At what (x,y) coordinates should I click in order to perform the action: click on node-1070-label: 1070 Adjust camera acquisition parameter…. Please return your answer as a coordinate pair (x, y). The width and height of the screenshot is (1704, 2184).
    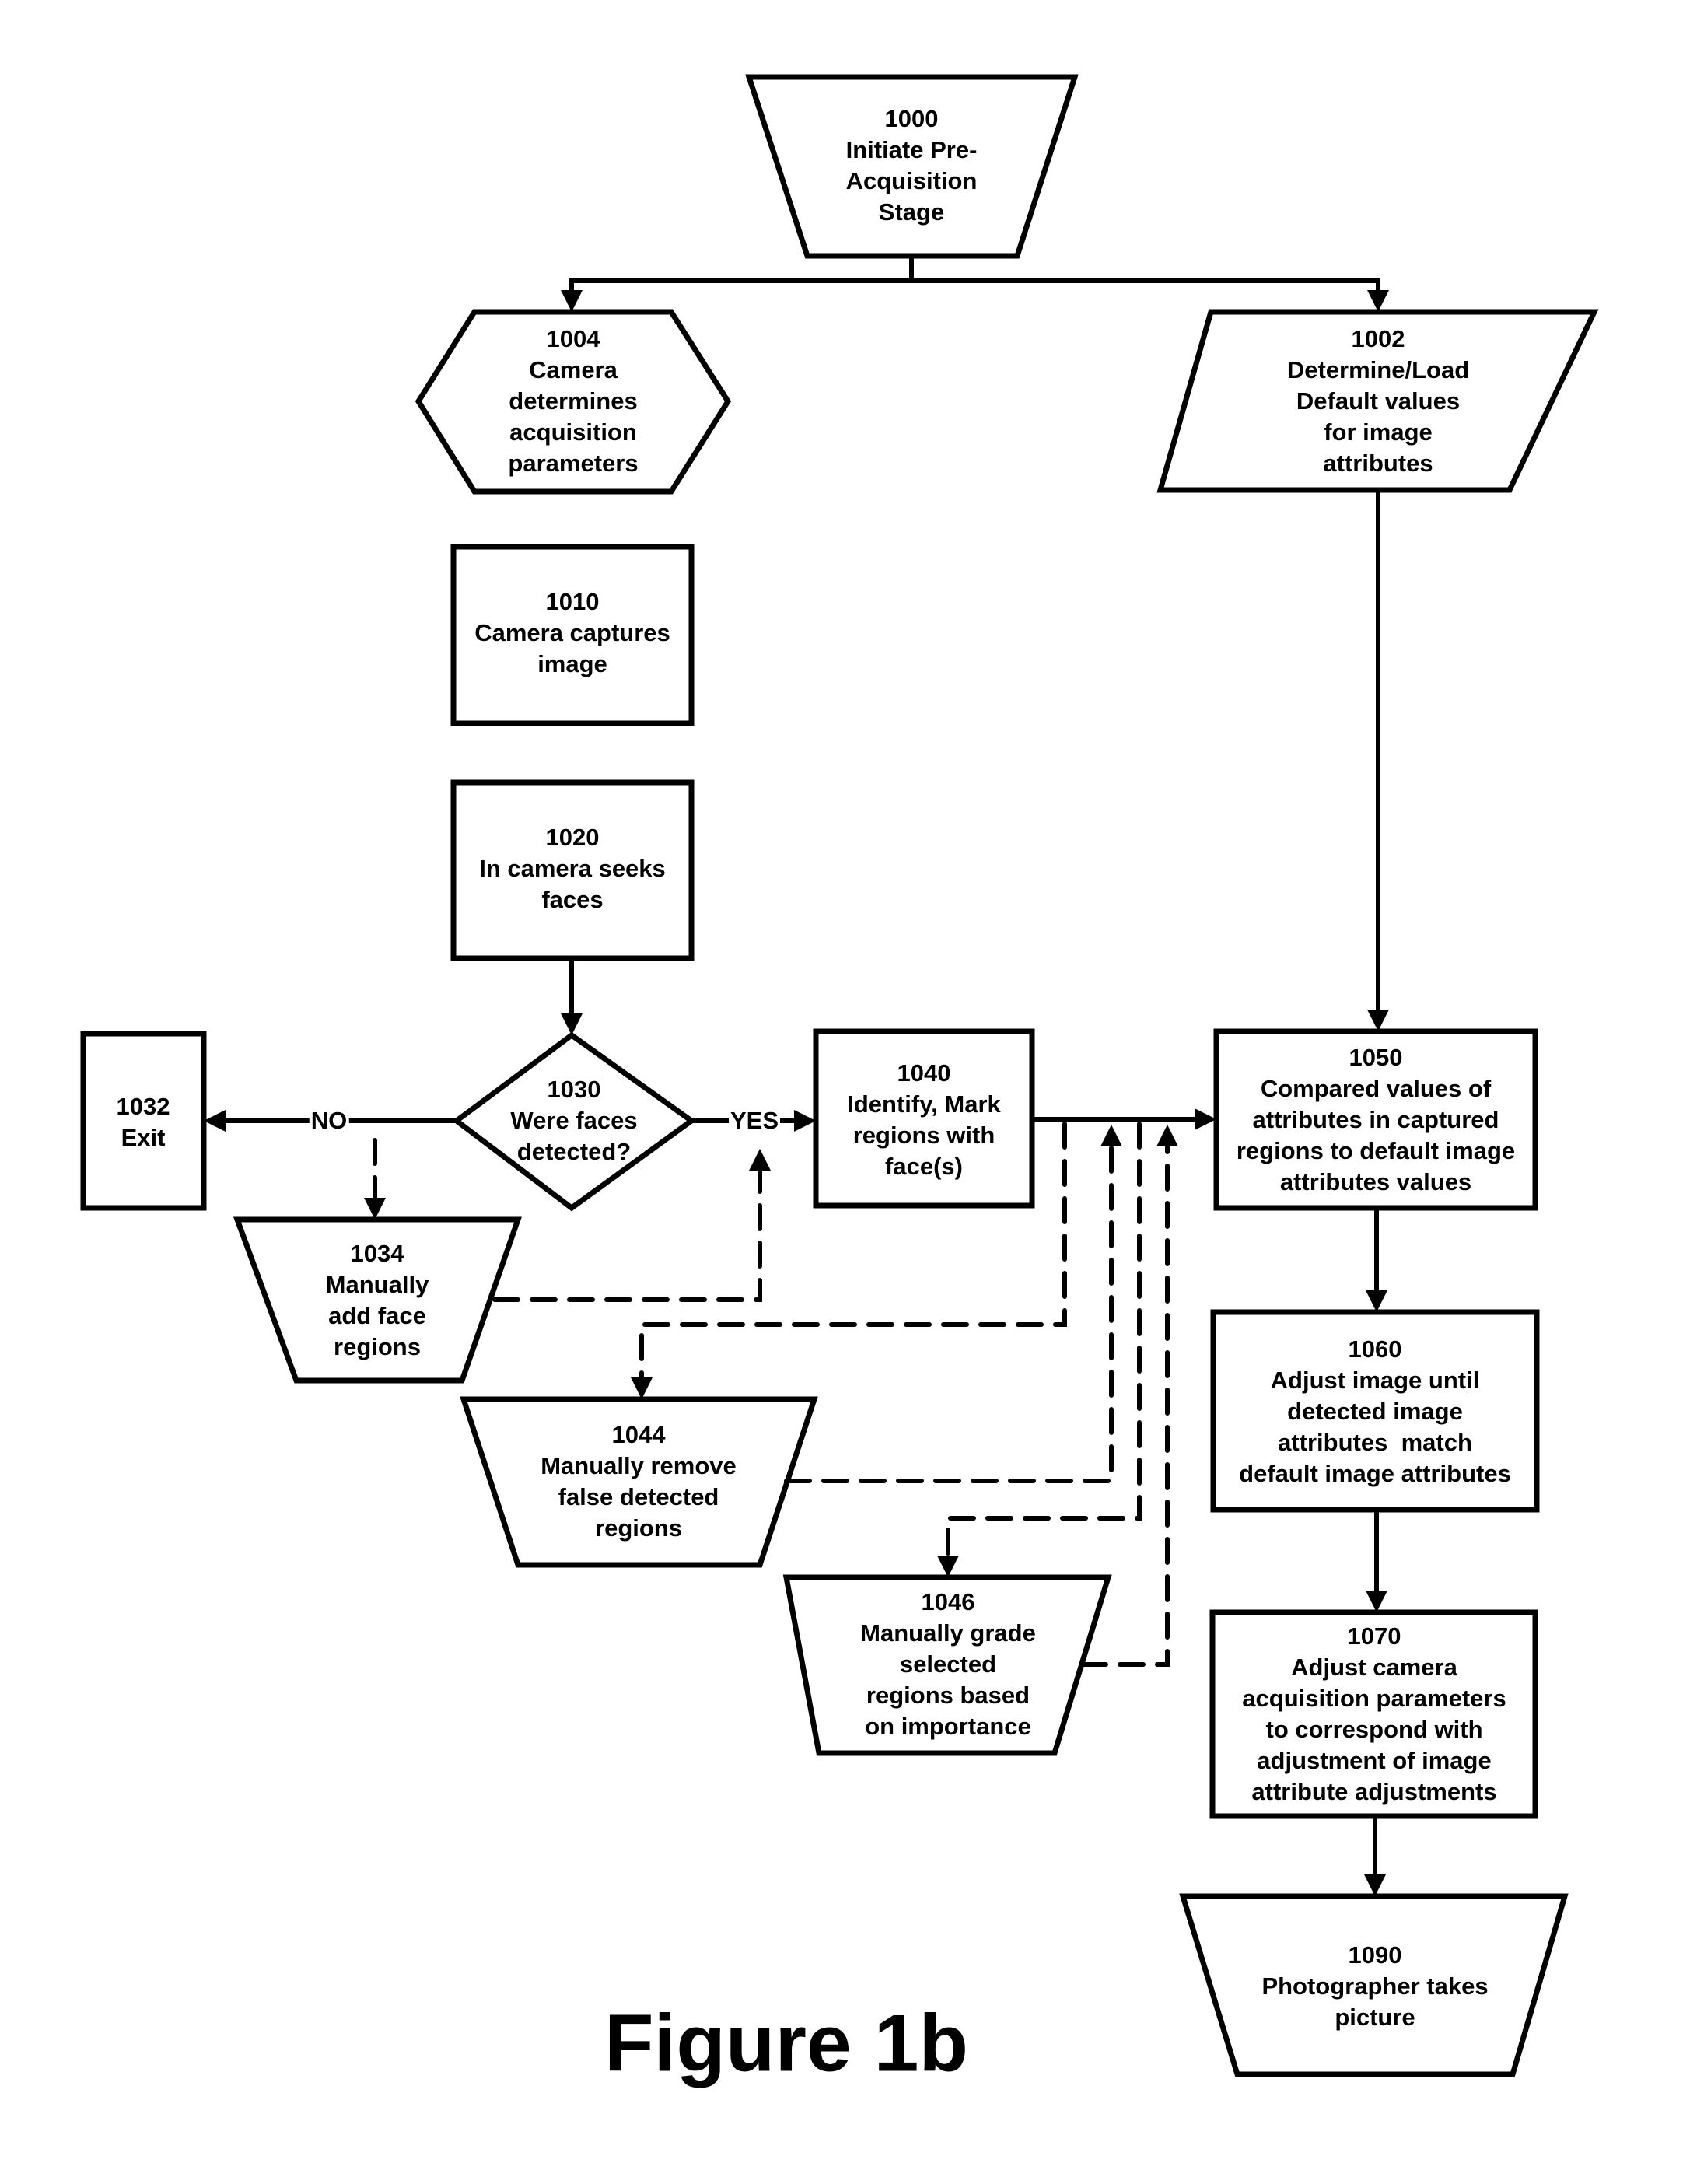
    Looking at the image, I should click on (1374, 1715).